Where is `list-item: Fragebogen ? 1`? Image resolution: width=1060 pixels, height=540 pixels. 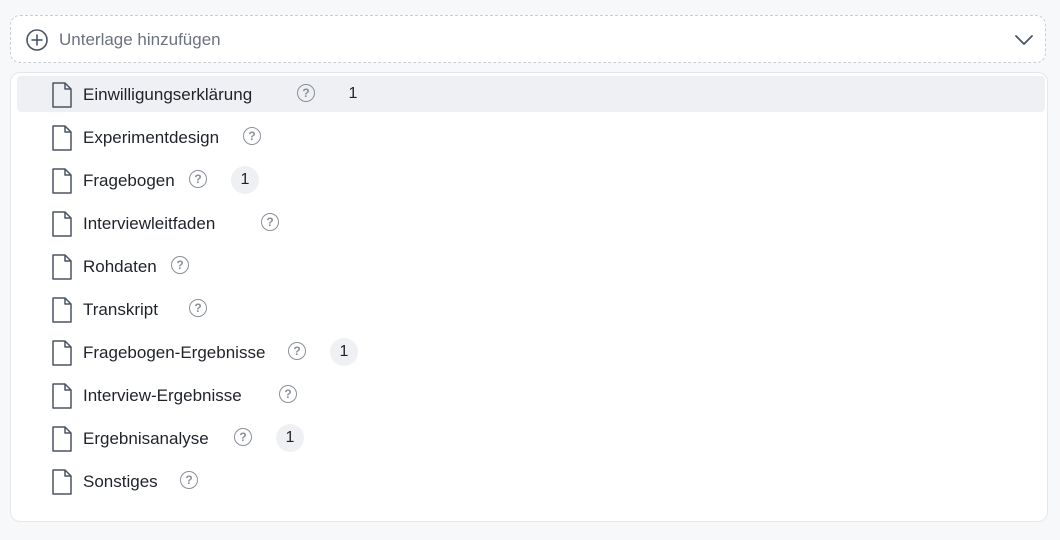
list-item: Fragebogen ? 1 is located at coordinates (531, 180).